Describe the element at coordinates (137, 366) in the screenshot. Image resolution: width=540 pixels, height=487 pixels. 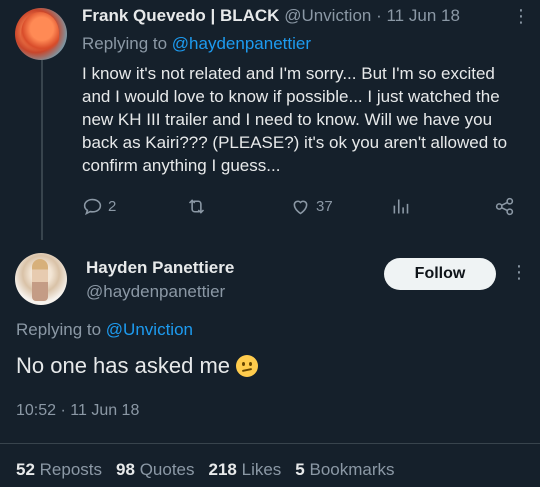
I see `tweet-text: No one has asked me` at that location.